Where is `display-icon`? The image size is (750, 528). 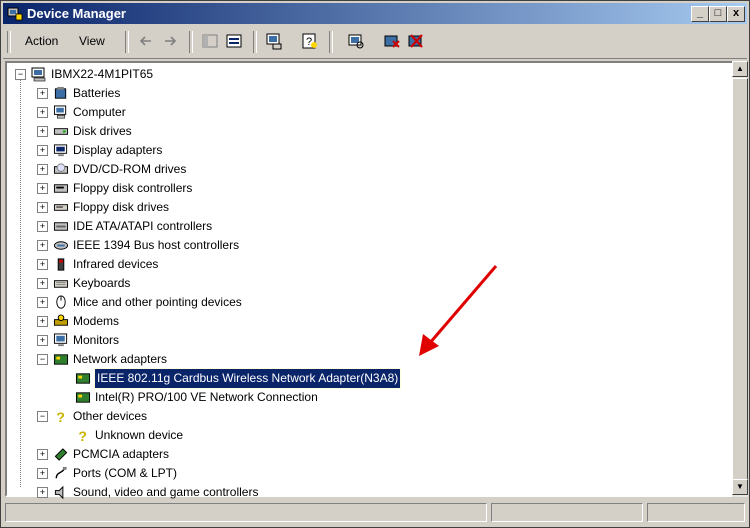
display-icon is located at coordinates (60, 150).